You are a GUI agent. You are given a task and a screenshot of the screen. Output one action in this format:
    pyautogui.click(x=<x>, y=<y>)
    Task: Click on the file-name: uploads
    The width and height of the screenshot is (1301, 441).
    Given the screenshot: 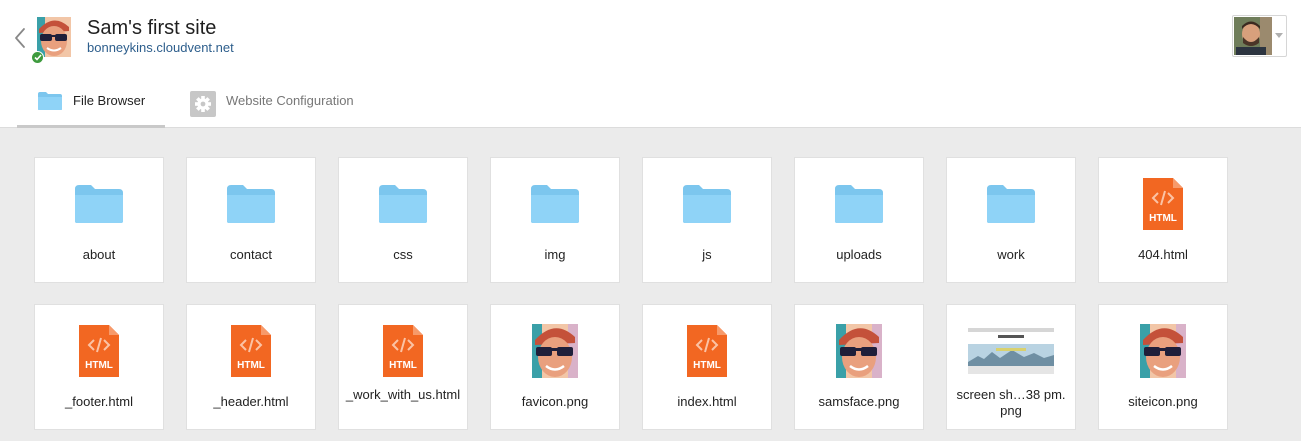 What is the action you would take?
    pyautogui.click(x=859, y=254)
    